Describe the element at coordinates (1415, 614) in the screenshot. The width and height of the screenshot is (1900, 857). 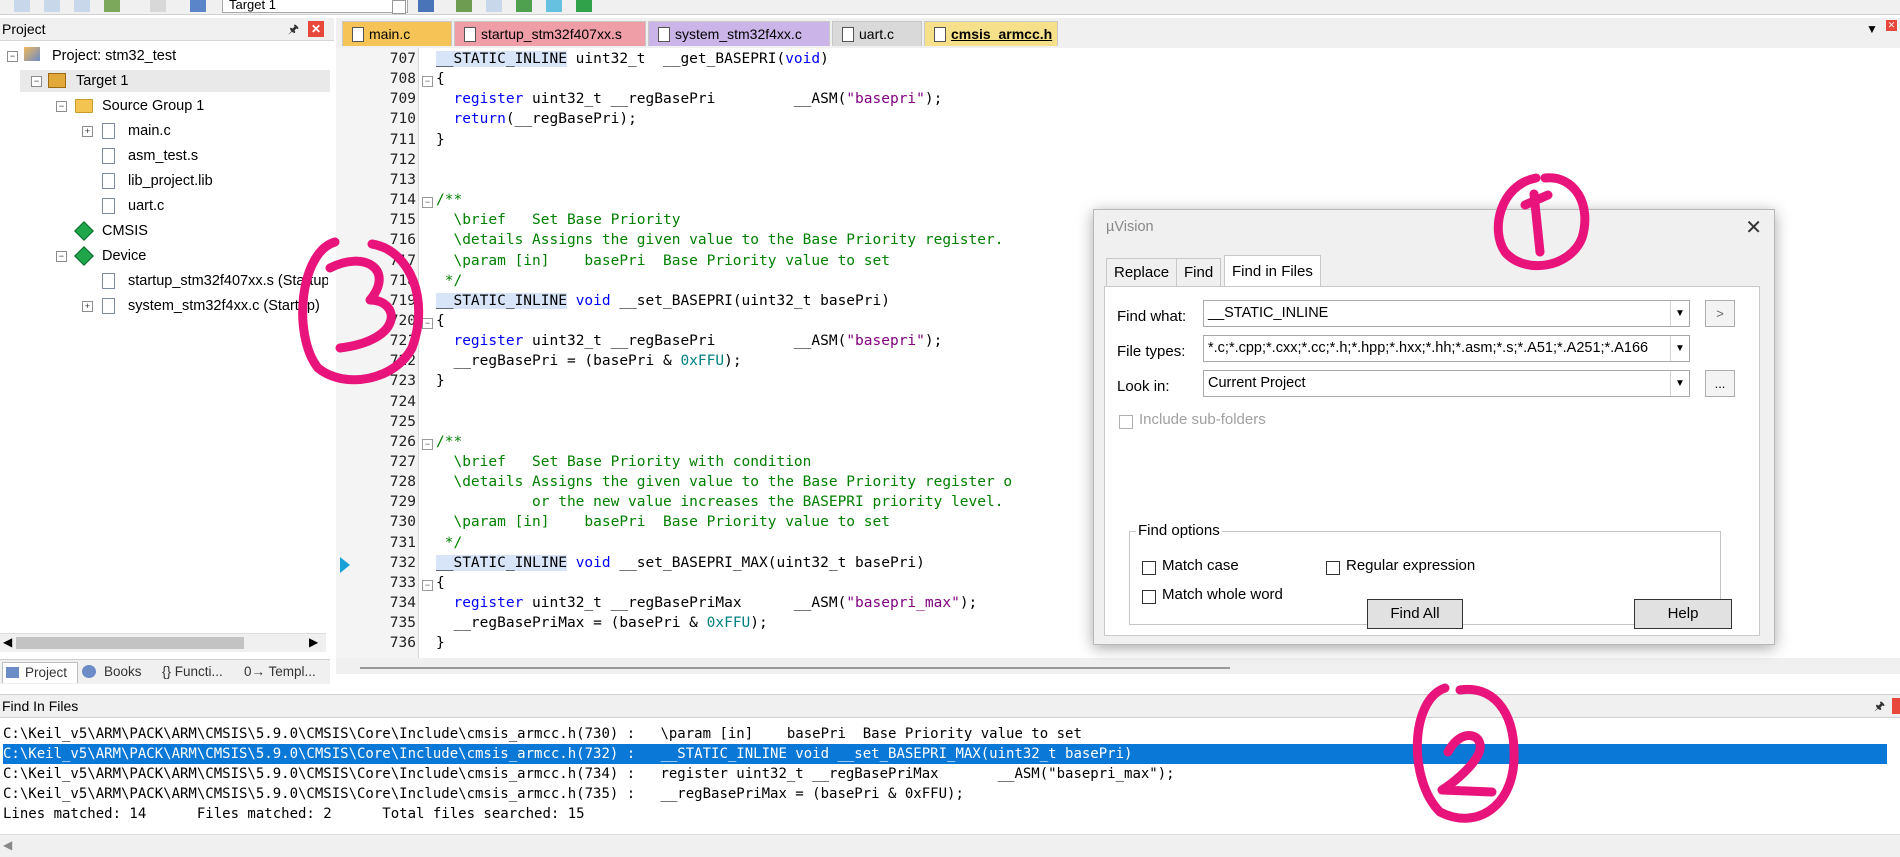
I see `find-all-button: Find All` at that location.